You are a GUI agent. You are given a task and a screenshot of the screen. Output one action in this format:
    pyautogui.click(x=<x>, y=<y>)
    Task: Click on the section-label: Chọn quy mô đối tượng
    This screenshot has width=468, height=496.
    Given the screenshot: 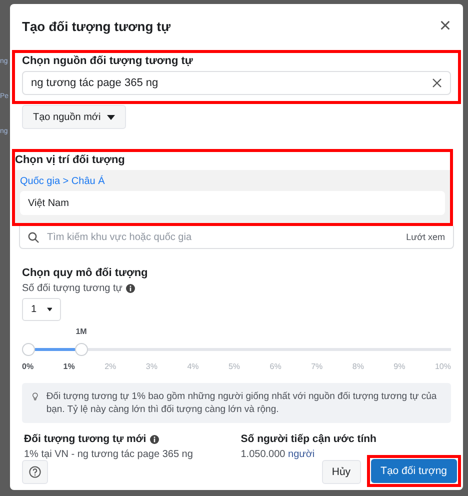 What is the action you would take?
    pyautogui.click(x=85, y=273)
    